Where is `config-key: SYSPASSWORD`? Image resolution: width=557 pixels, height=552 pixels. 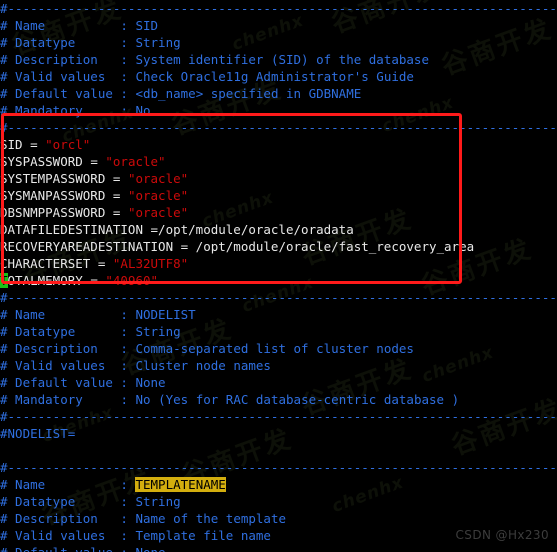
config-key: SYSPASSWORD is located at coordinates (41, 161).